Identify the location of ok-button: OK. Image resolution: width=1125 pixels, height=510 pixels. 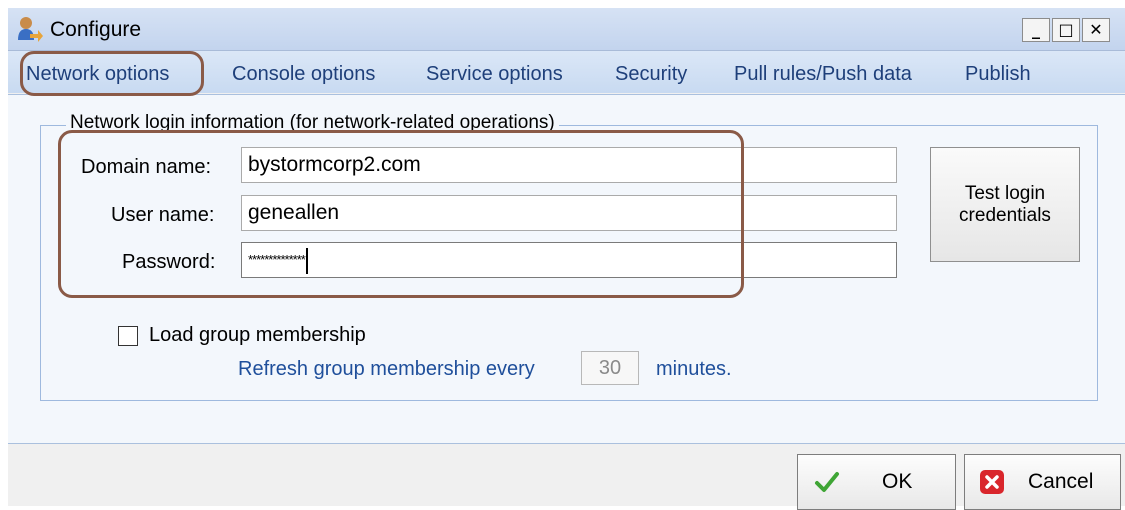
(876, 482).